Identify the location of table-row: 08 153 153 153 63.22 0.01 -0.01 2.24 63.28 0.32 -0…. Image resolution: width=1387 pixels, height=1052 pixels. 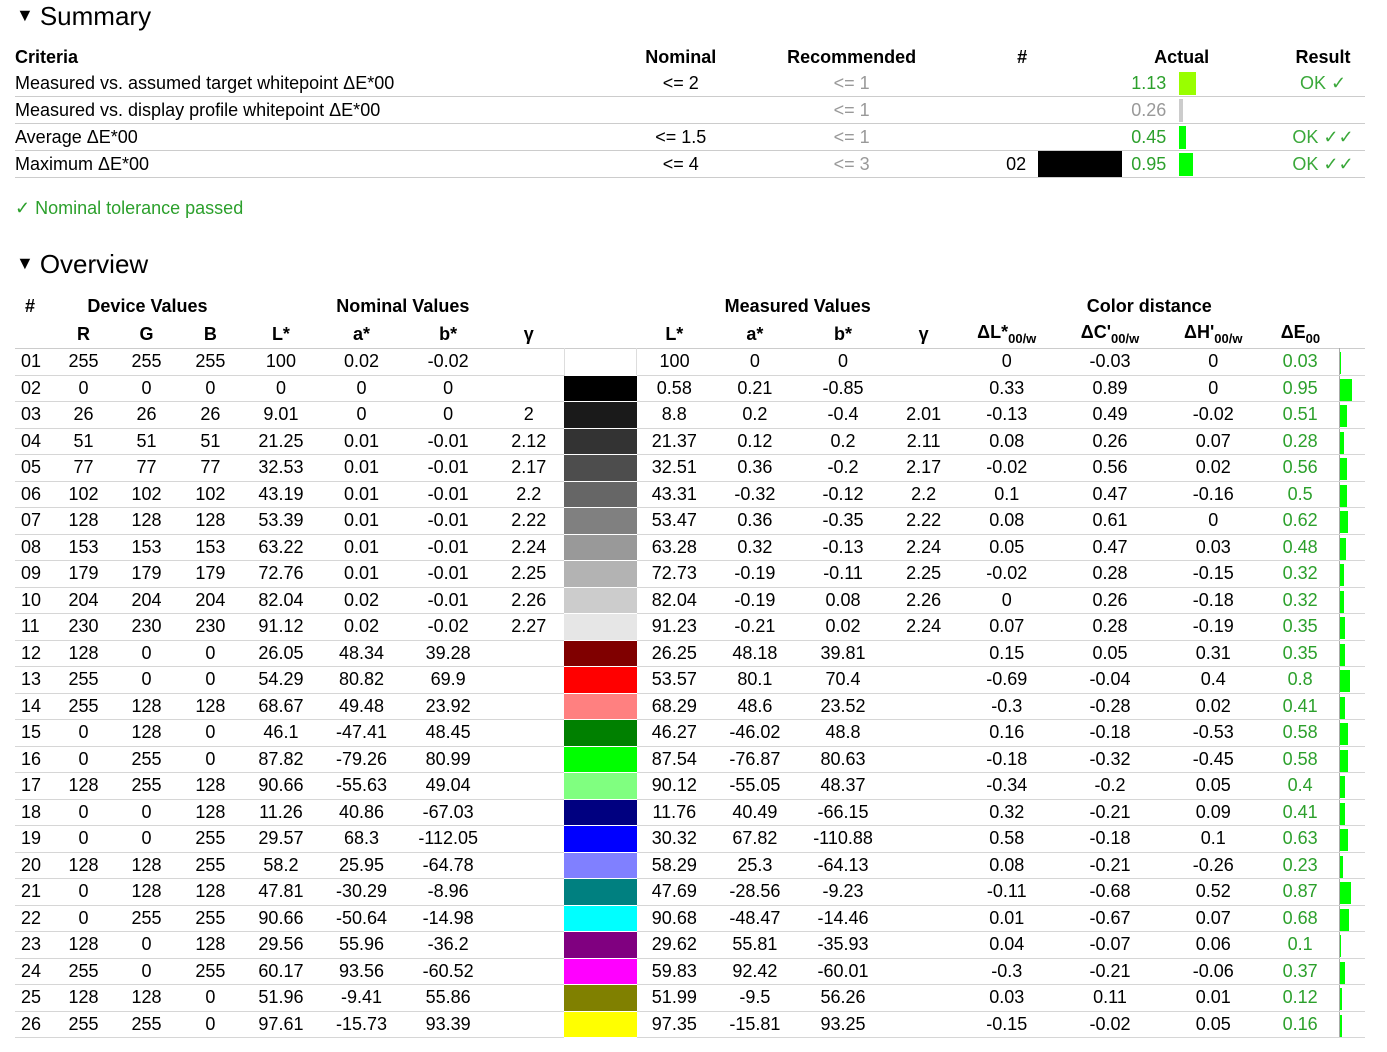
(690, 547).